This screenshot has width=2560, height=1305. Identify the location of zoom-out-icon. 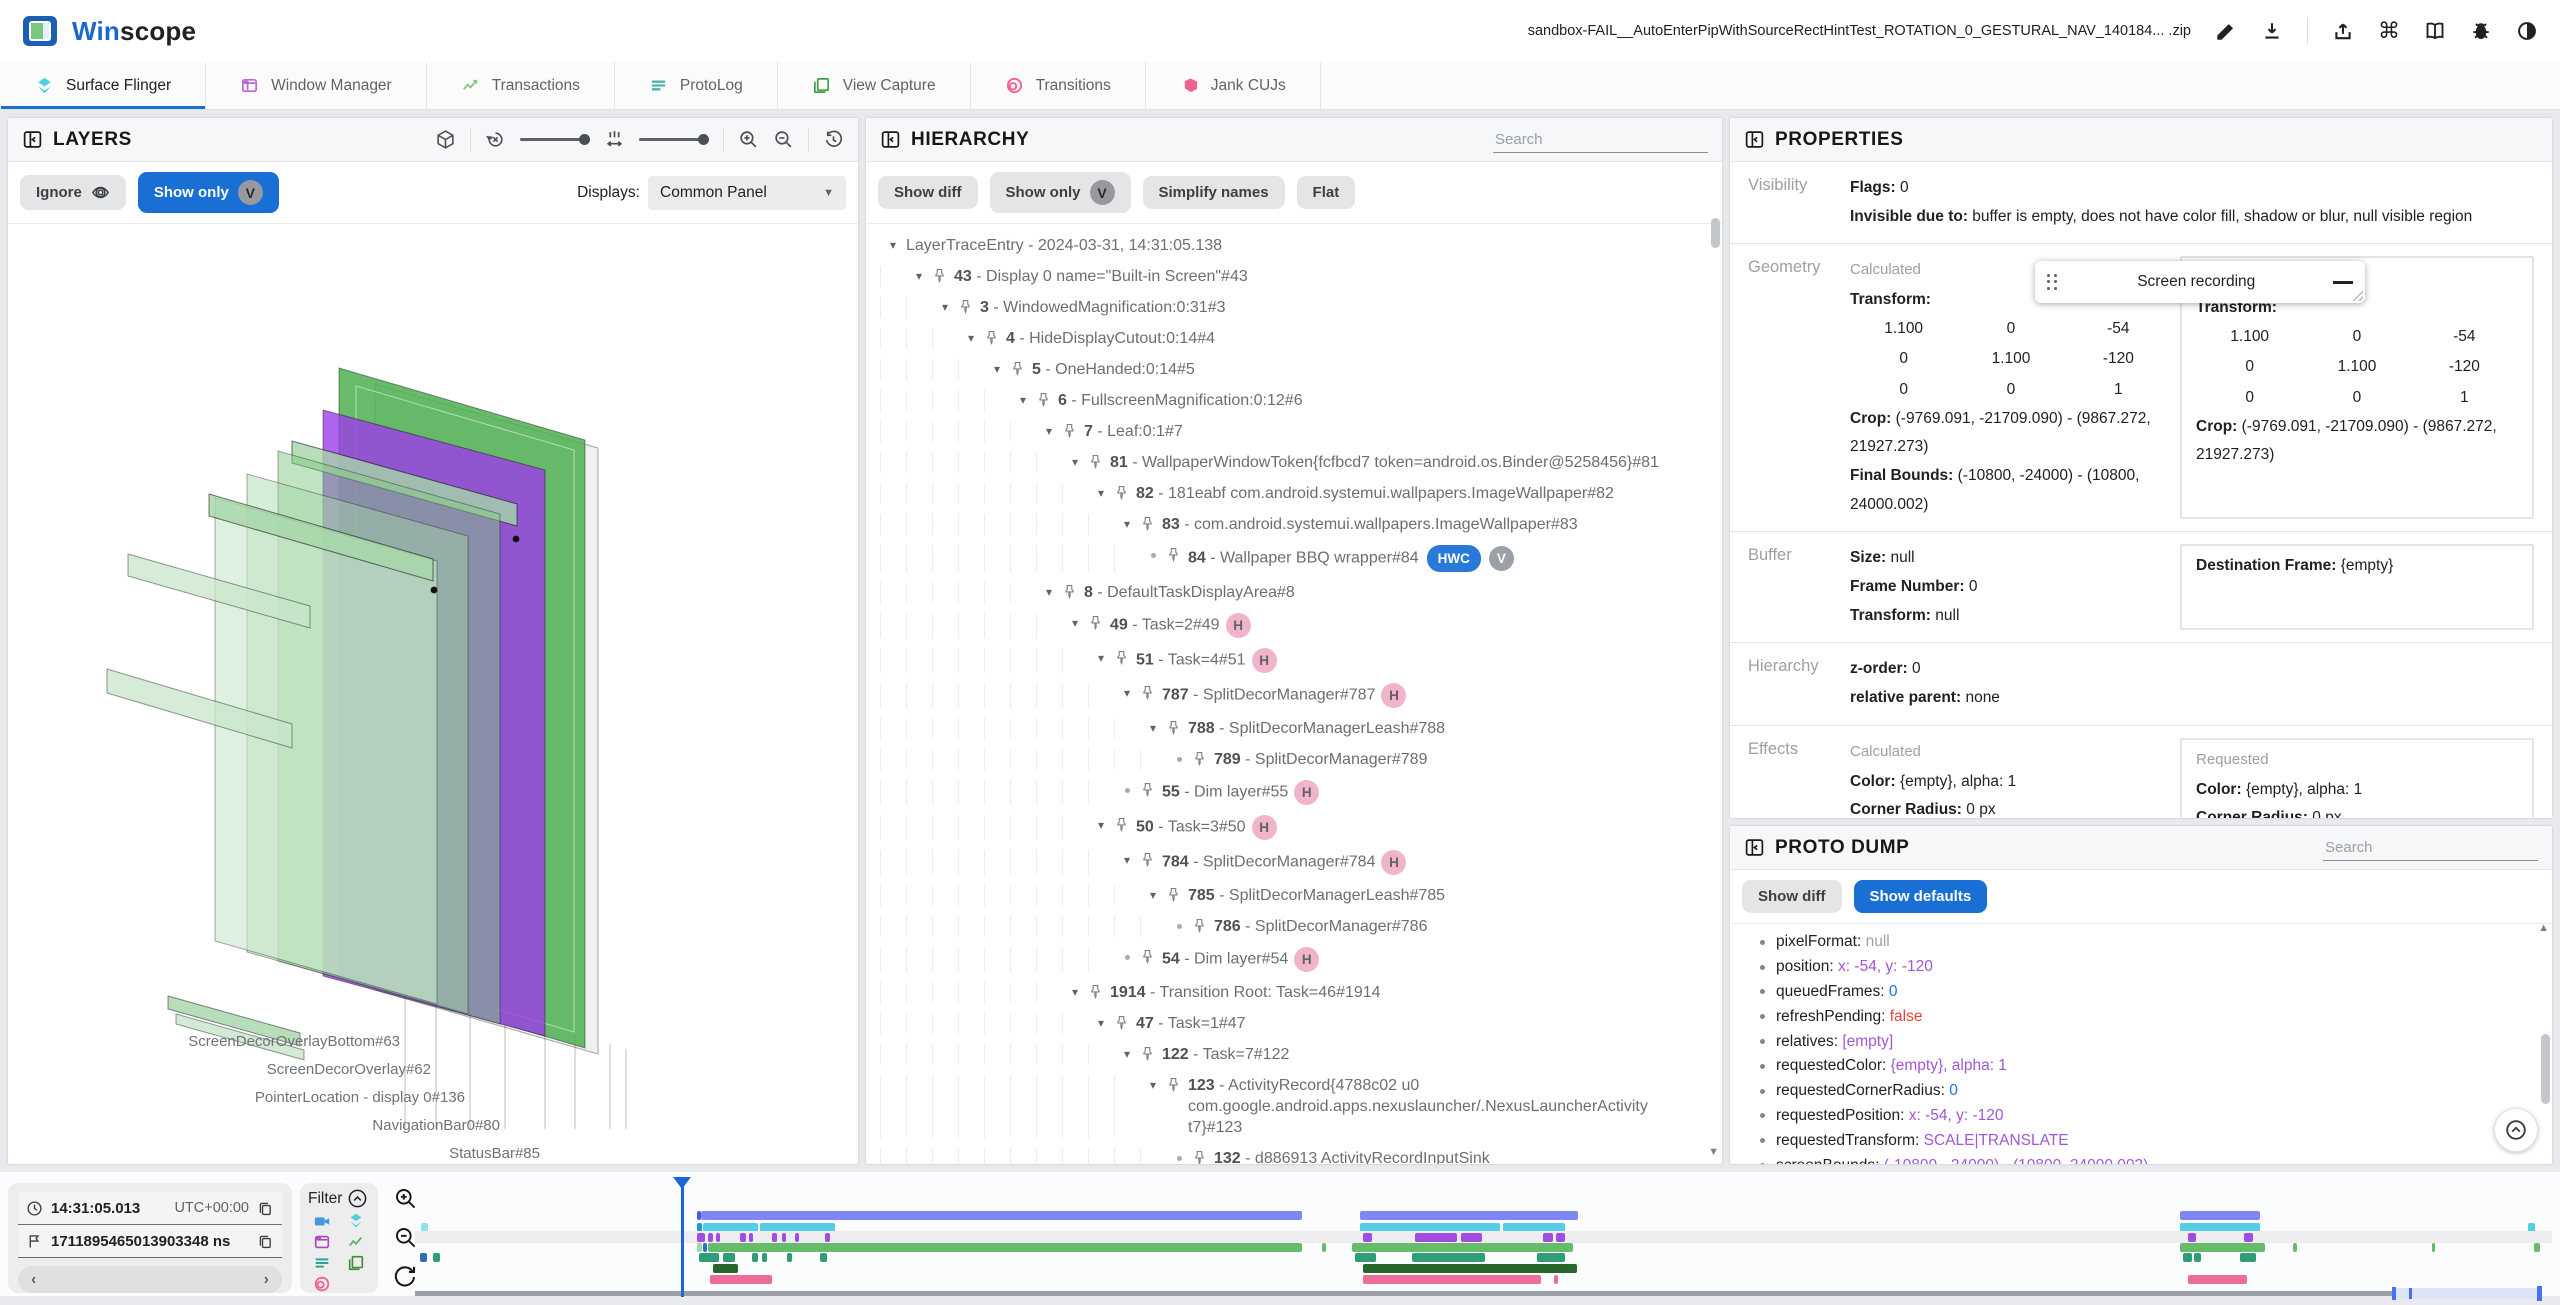
(783, 139).